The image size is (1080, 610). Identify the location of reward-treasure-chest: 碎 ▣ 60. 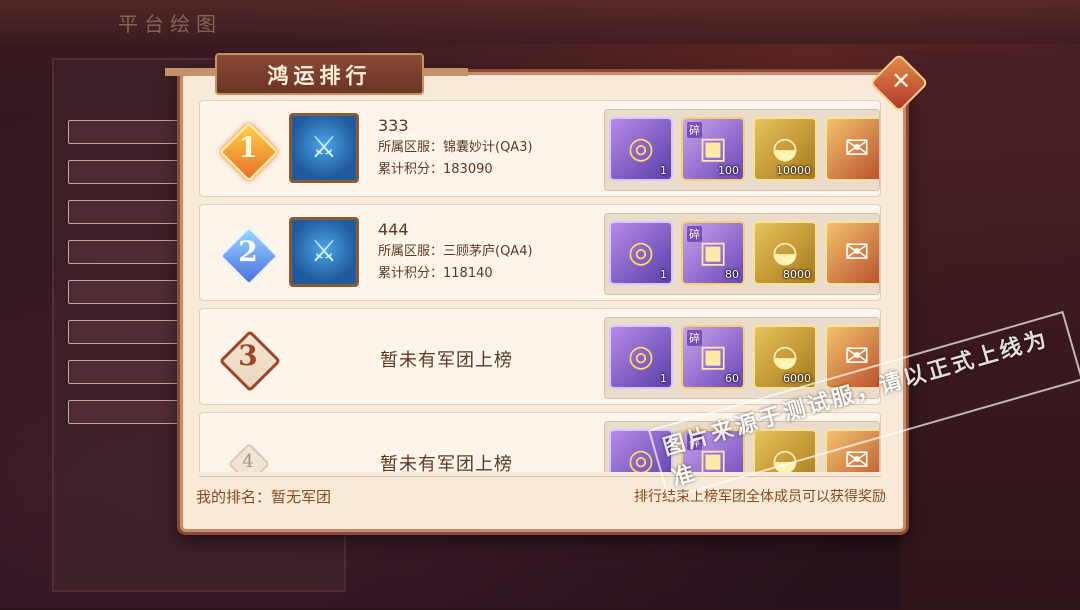
(713, 357).